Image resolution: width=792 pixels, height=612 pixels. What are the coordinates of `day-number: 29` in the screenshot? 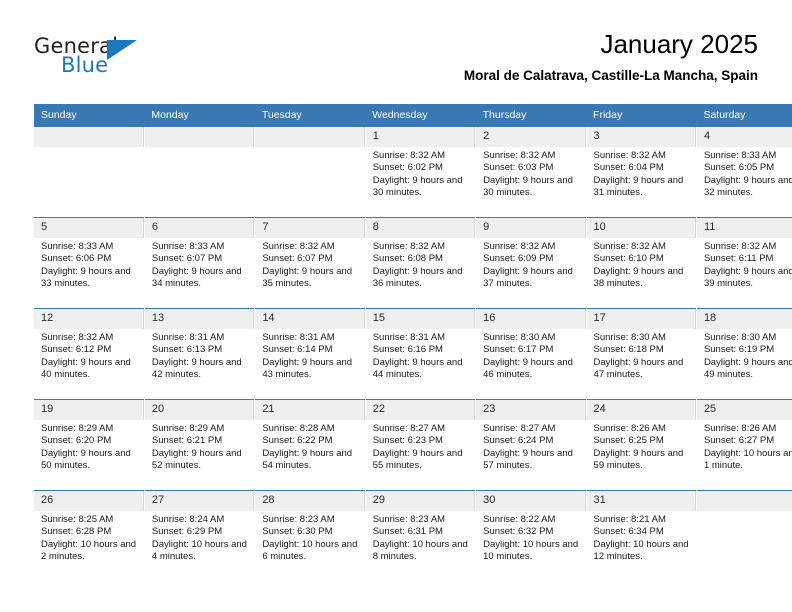 It's located at (420, 501).